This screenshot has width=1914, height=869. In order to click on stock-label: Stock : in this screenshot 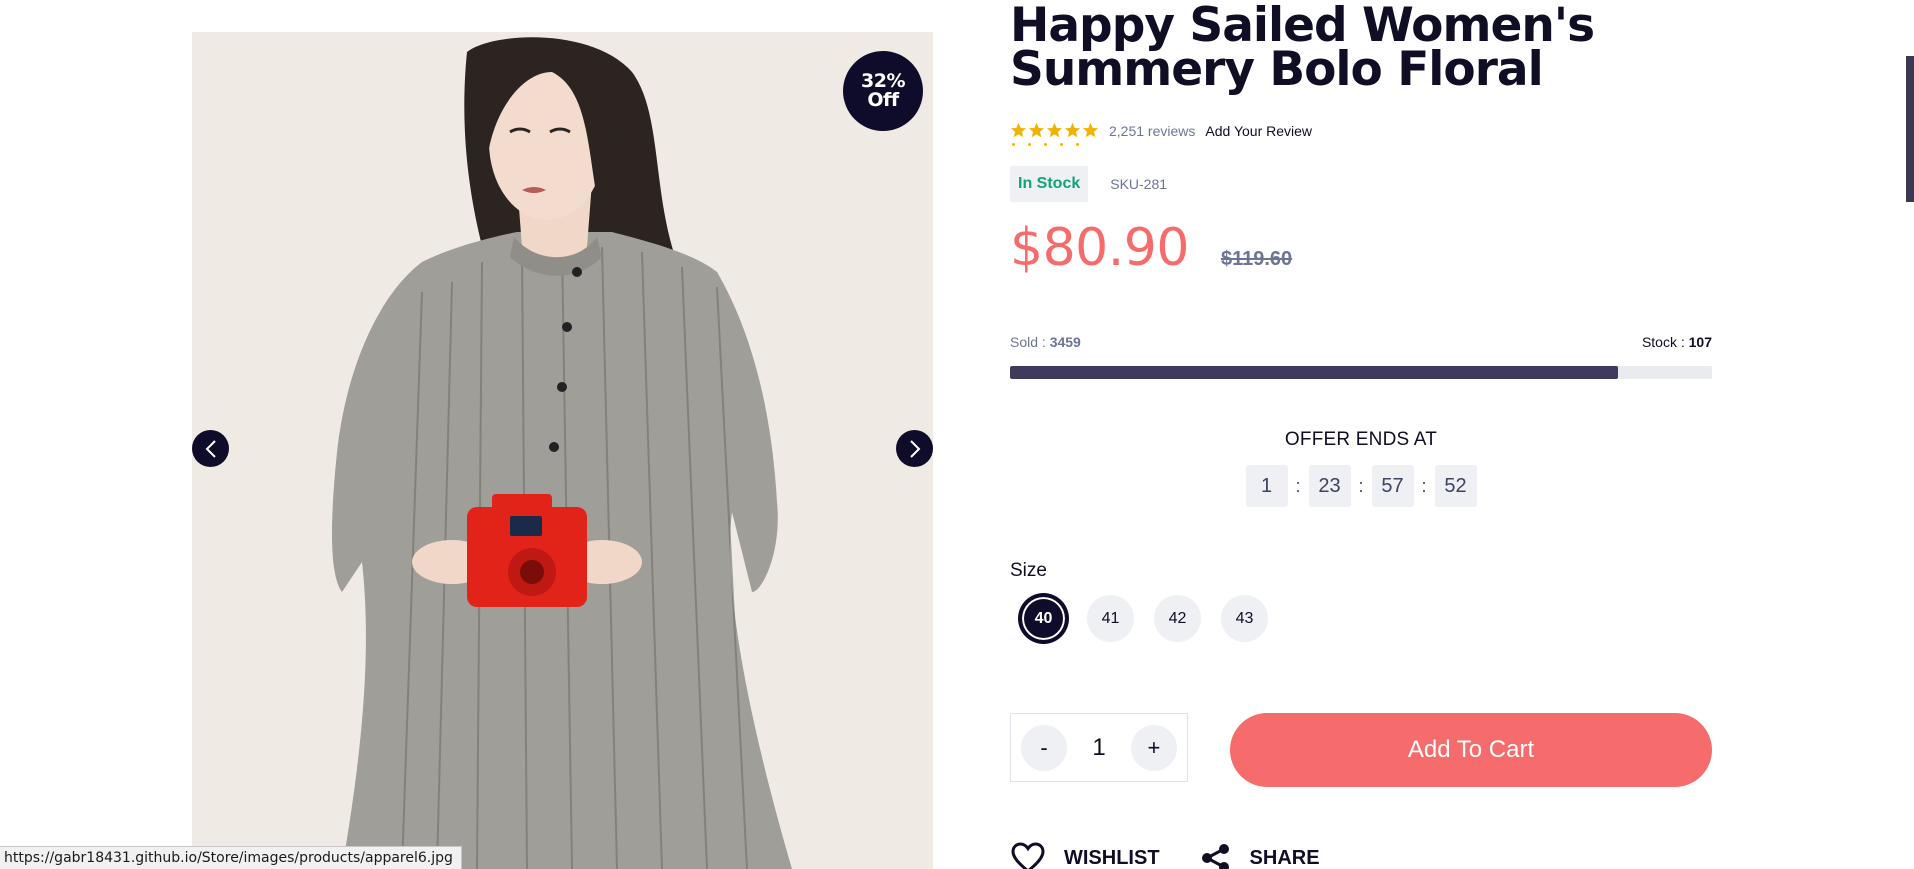, I will do `click(1663, 342)`.